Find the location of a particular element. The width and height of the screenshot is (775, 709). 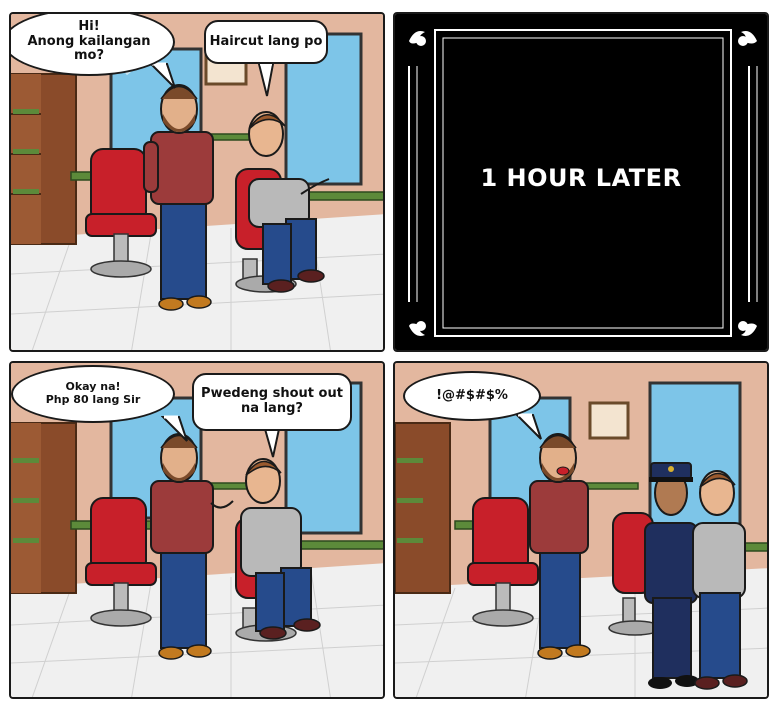

speech-bubble-customer: Haircut lang po is located at coordinates (266, 42).